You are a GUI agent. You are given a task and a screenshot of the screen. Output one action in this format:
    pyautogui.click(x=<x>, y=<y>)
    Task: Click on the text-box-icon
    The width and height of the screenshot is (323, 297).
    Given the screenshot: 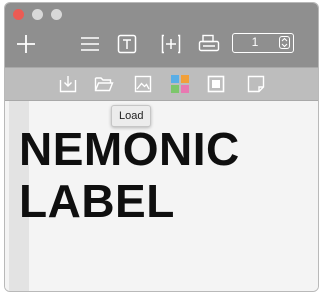 What is the action you would take?
    pyautogui.click(x=127, y=44)
    